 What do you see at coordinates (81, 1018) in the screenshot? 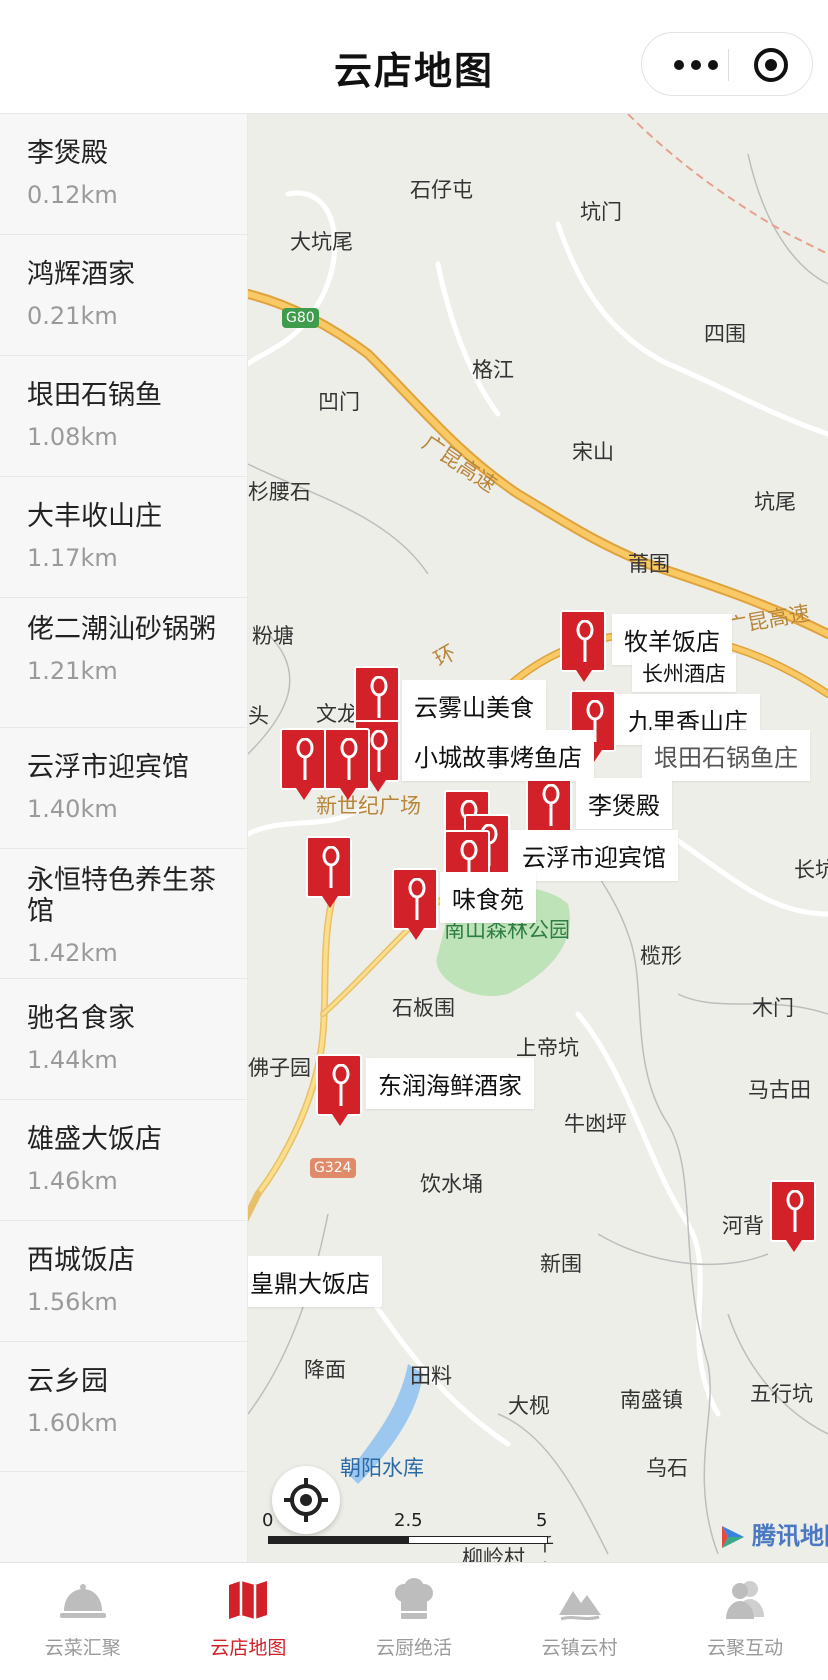
I see `restaurant-name: 驰名食家` at bounding box center [81, 1018].